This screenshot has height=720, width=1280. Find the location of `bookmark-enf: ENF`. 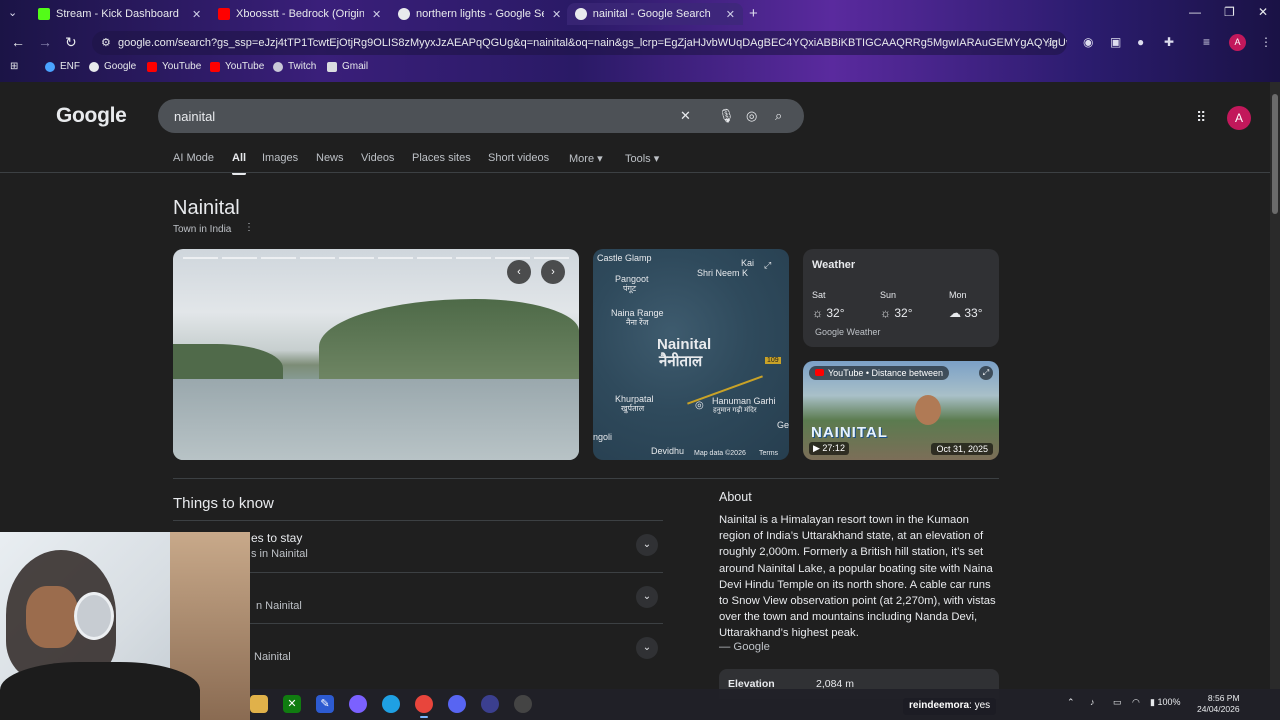

bookmark-enf: ENF is located at coordinates (62, 66).